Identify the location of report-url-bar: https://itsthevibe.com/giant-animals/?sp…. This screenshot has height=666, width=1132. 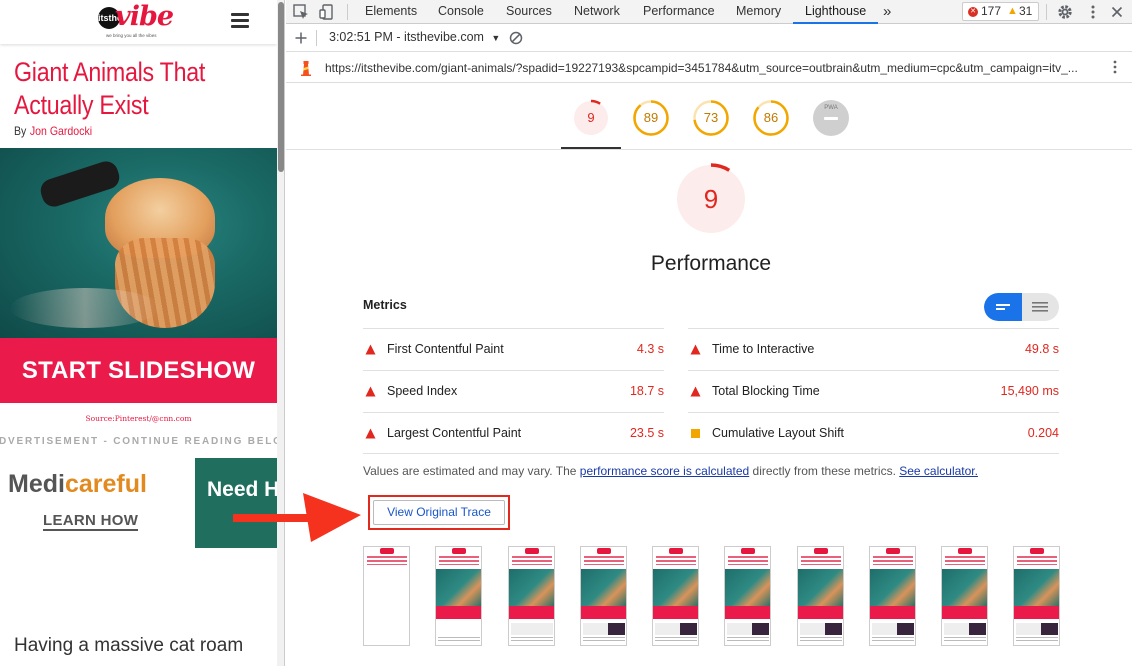
(709, 67).